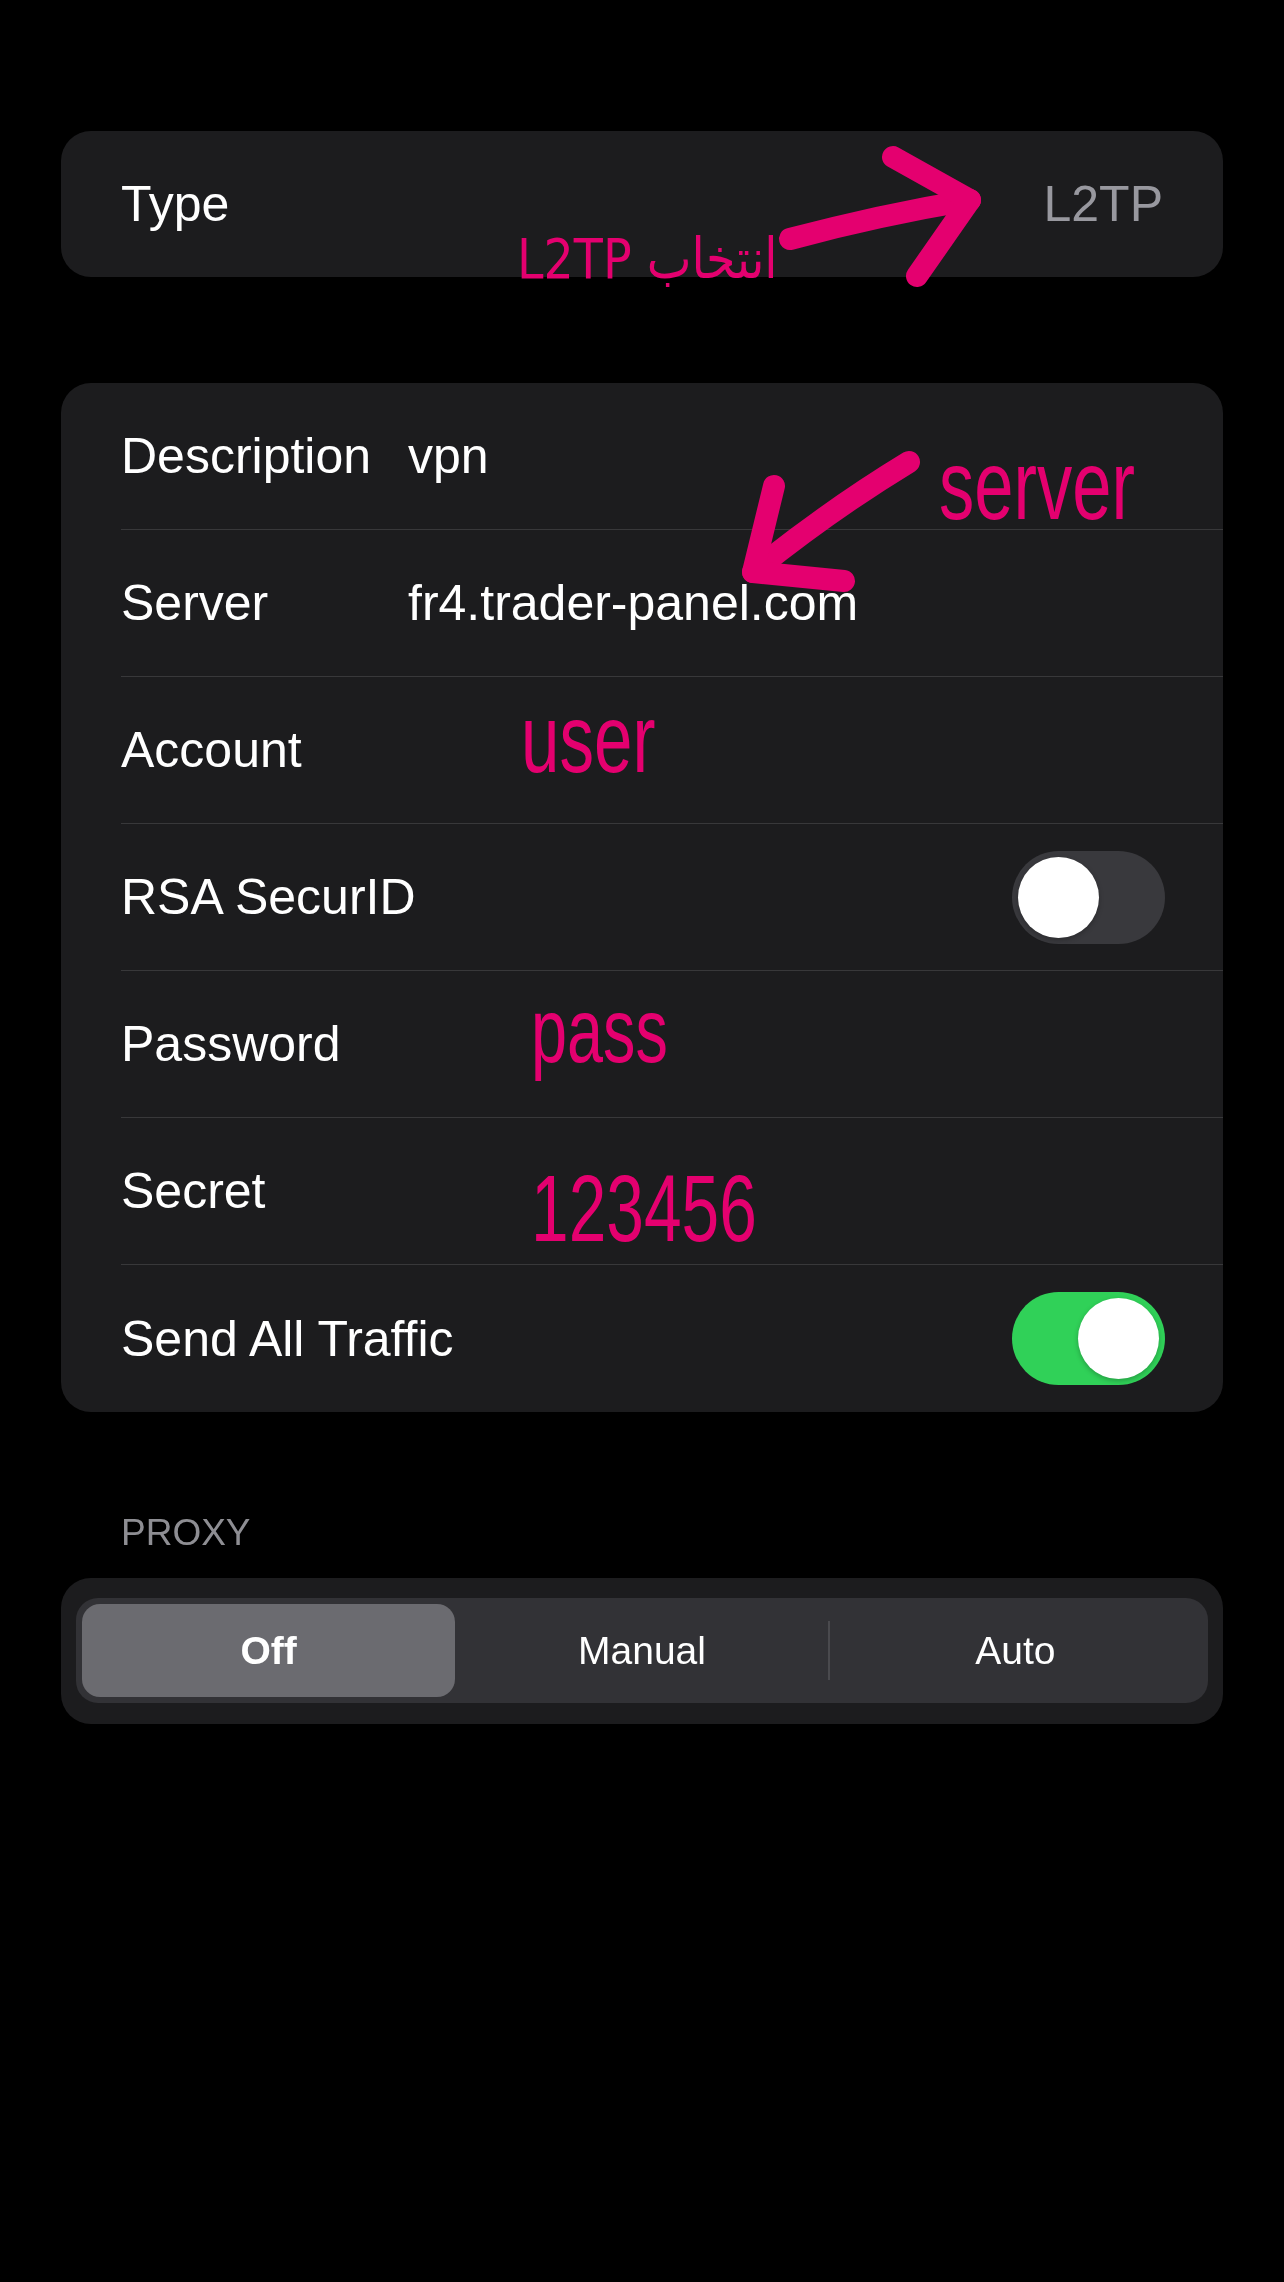  I want to click on text-field: fr4.trader-panel.com, so click(633, 603).